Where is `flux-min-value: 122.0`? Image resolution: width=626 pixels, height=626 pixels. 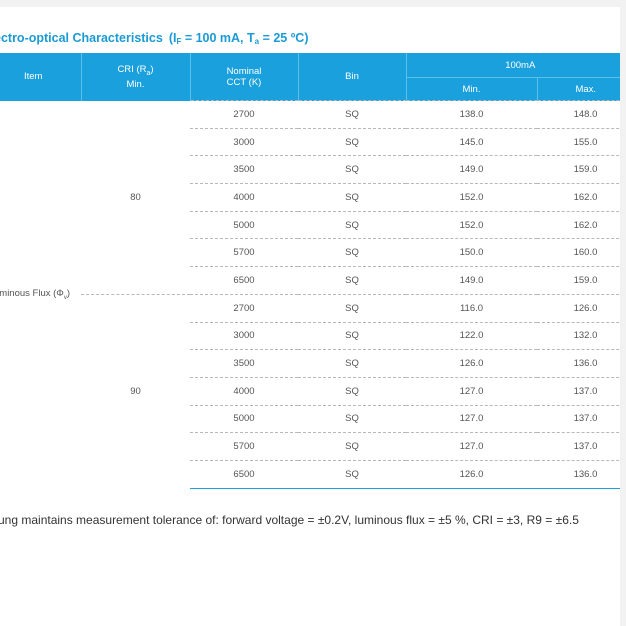
flux-min-value: 122.0 is located at coordinates (471, 336).